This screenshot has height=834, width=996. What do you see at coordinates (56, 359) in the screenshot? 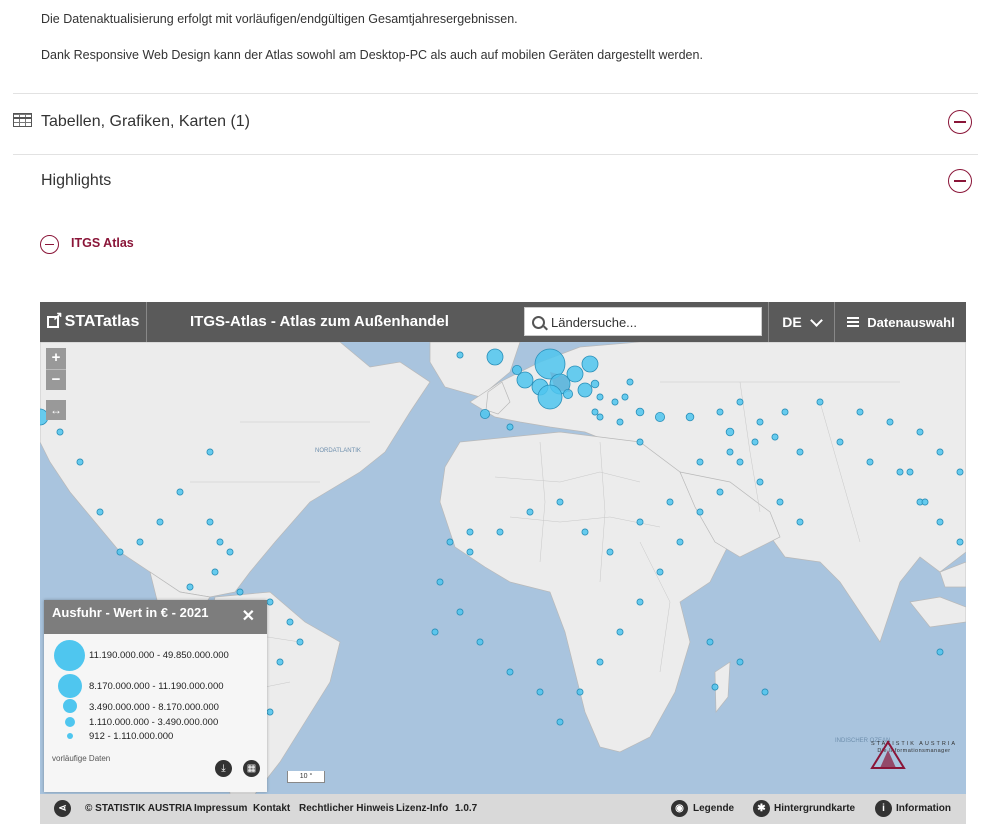
I see `zoom-in-button: +` at bounding box center [56, 359].